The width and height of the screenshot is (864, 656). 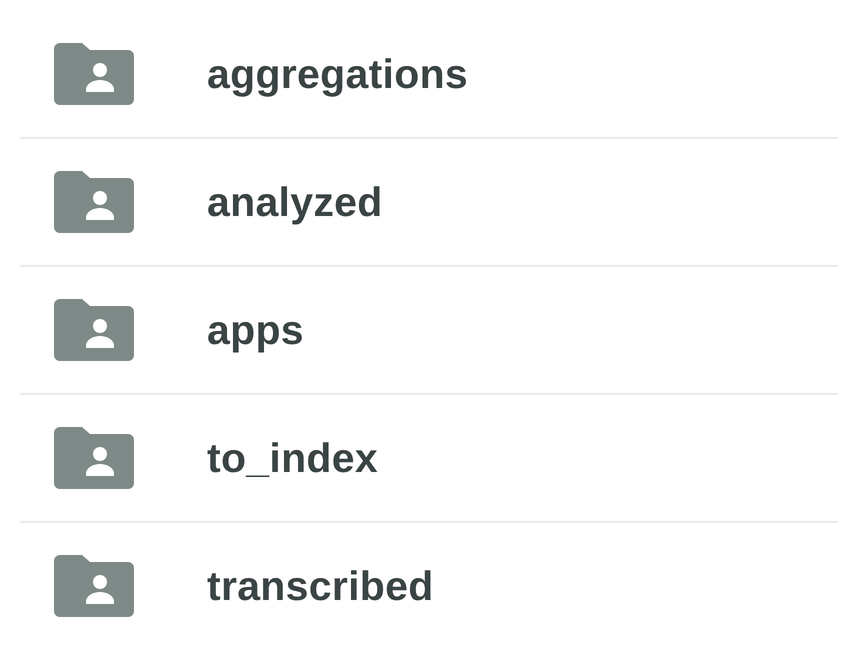 I want to click on folder-name: aggregations, so click(x=337, y=74).